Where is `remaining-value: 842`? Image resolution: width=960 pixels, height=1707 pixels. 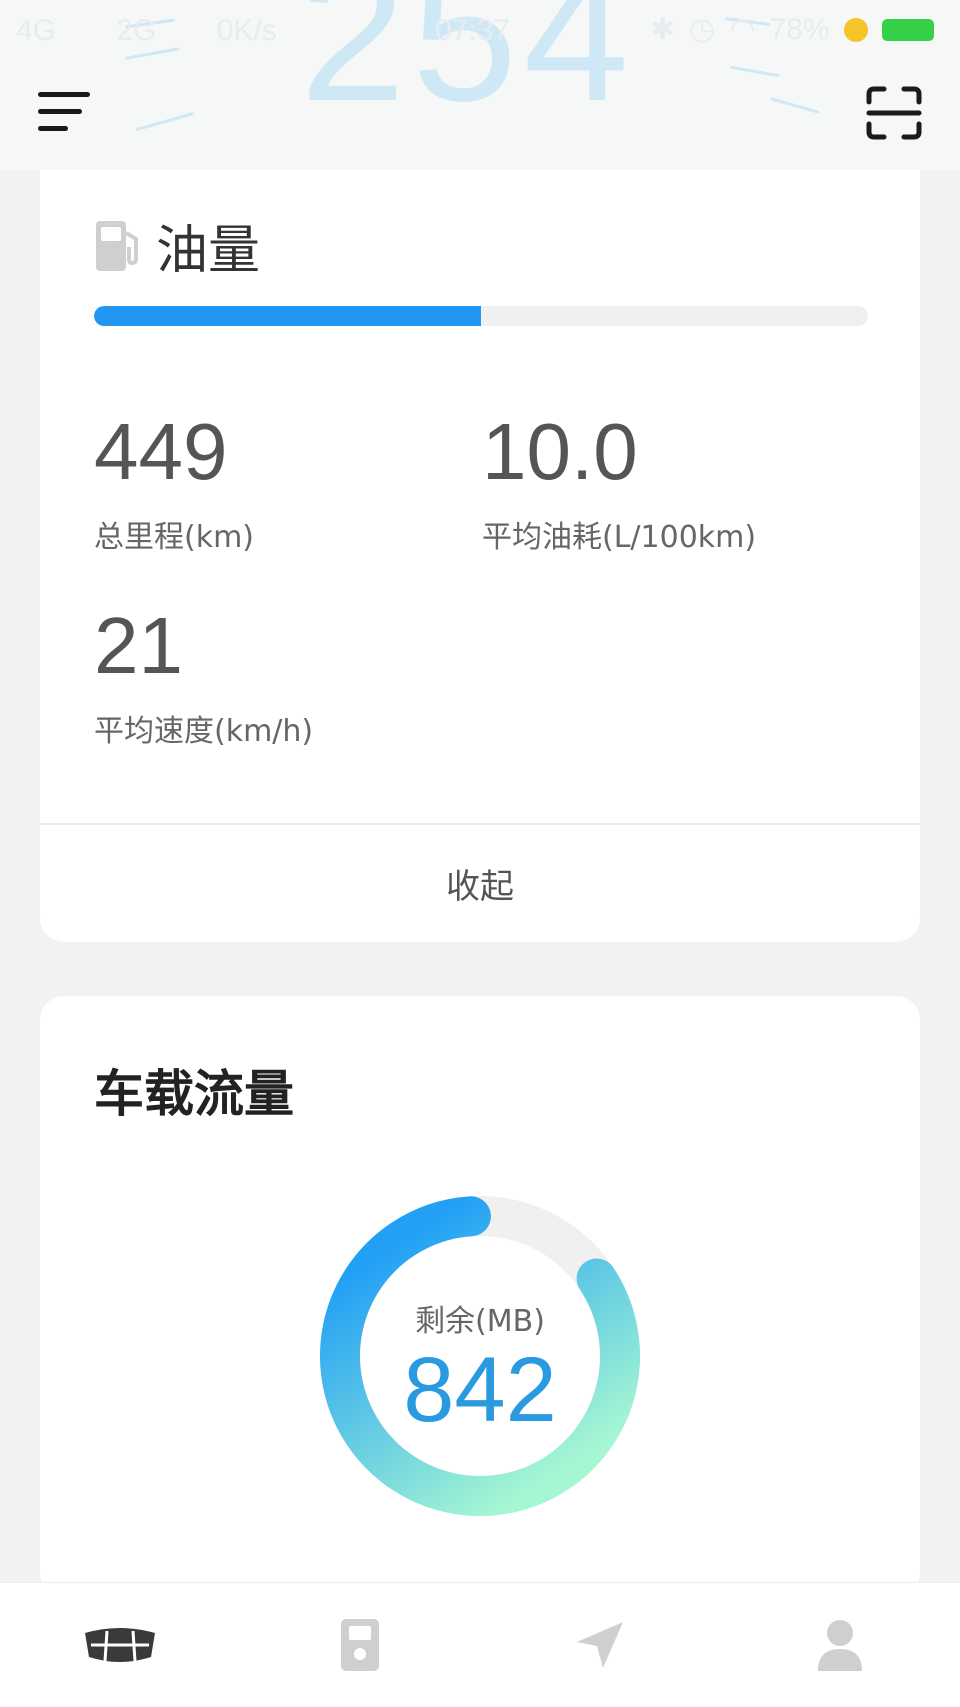 remaining-value: 842 is located at coordinates (480, 1390).